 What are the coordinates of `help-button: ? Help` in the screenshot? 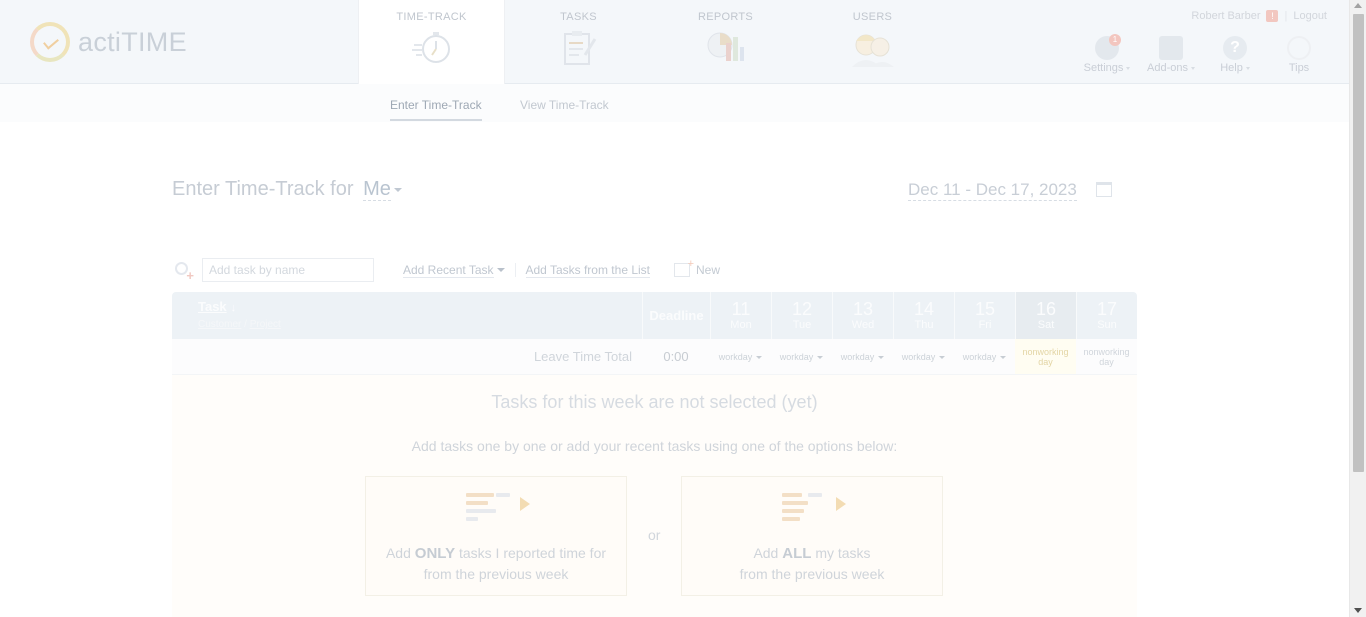 It's located at (1235, 55).